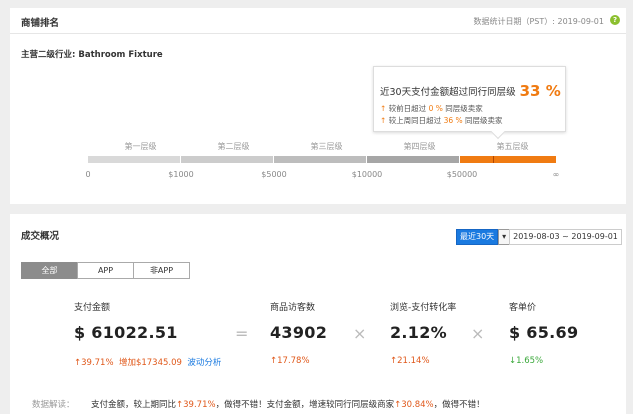 This screenshot has width=633, height=414. What do you see at coordinates (233, 146) in the screenshot?
I see `tier-label-2: 第二层级` at bounding box center [233, 146].